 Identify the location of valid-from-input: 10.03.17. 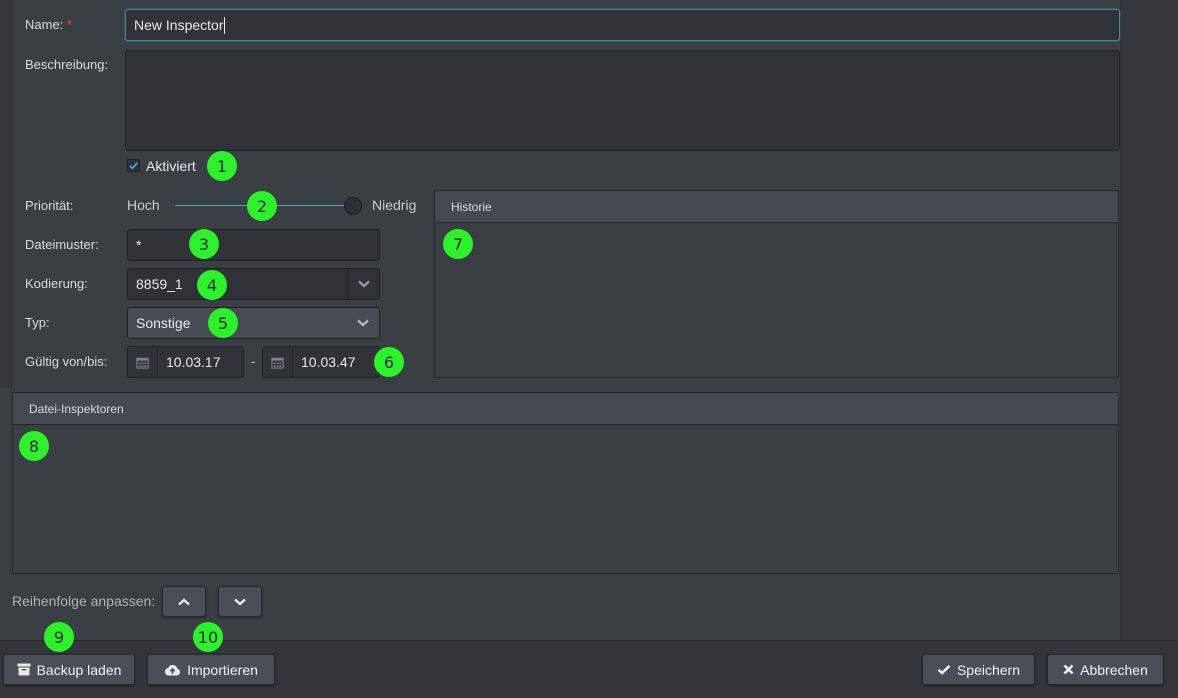
(185, 362).